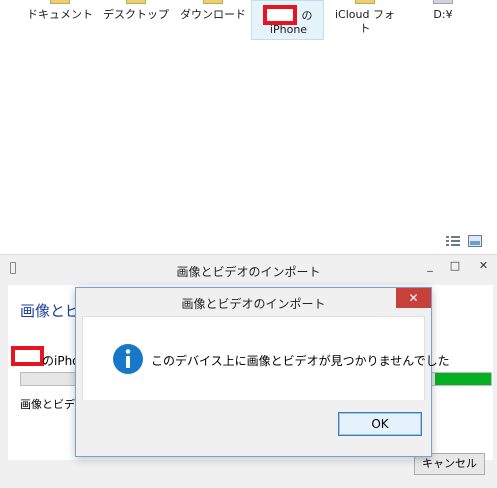 The width and height of the screenshot is (497, 488). What do you see at coordinates (455, 266) in the screenshot?
I see `maximize-button: □` at bounding box center [455, 266].